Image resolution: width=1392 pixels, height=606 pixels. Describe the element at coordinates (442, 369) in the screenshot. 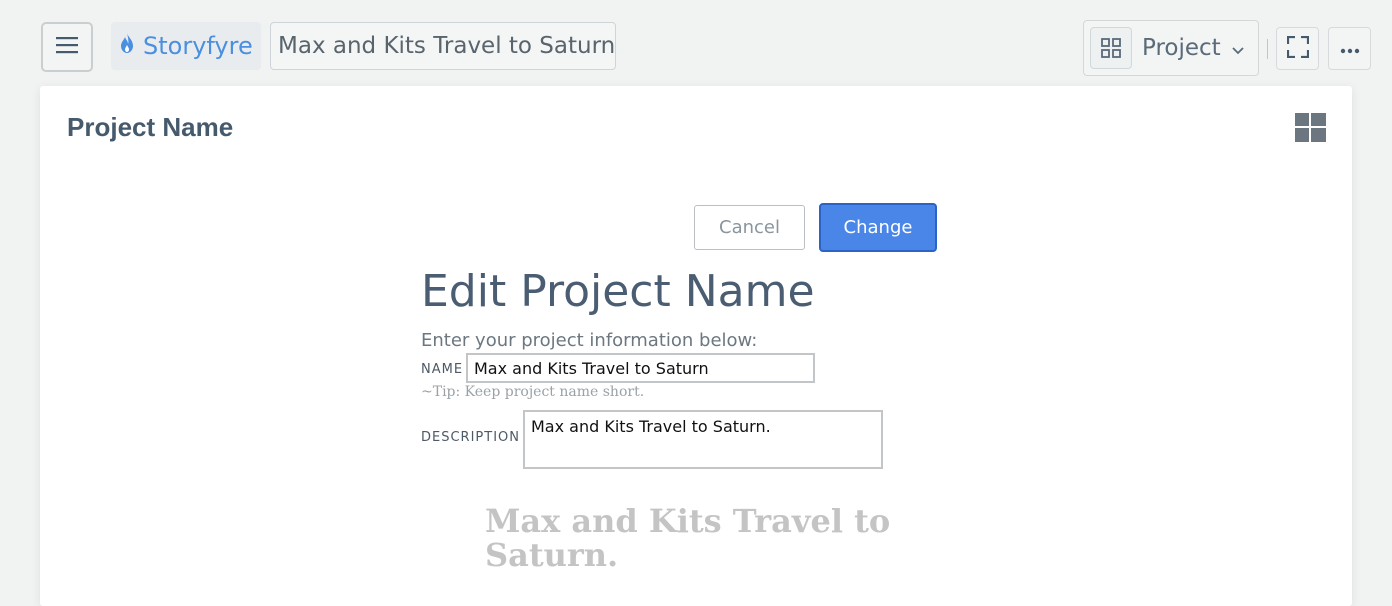

I see `name-label: NAME` at that location.